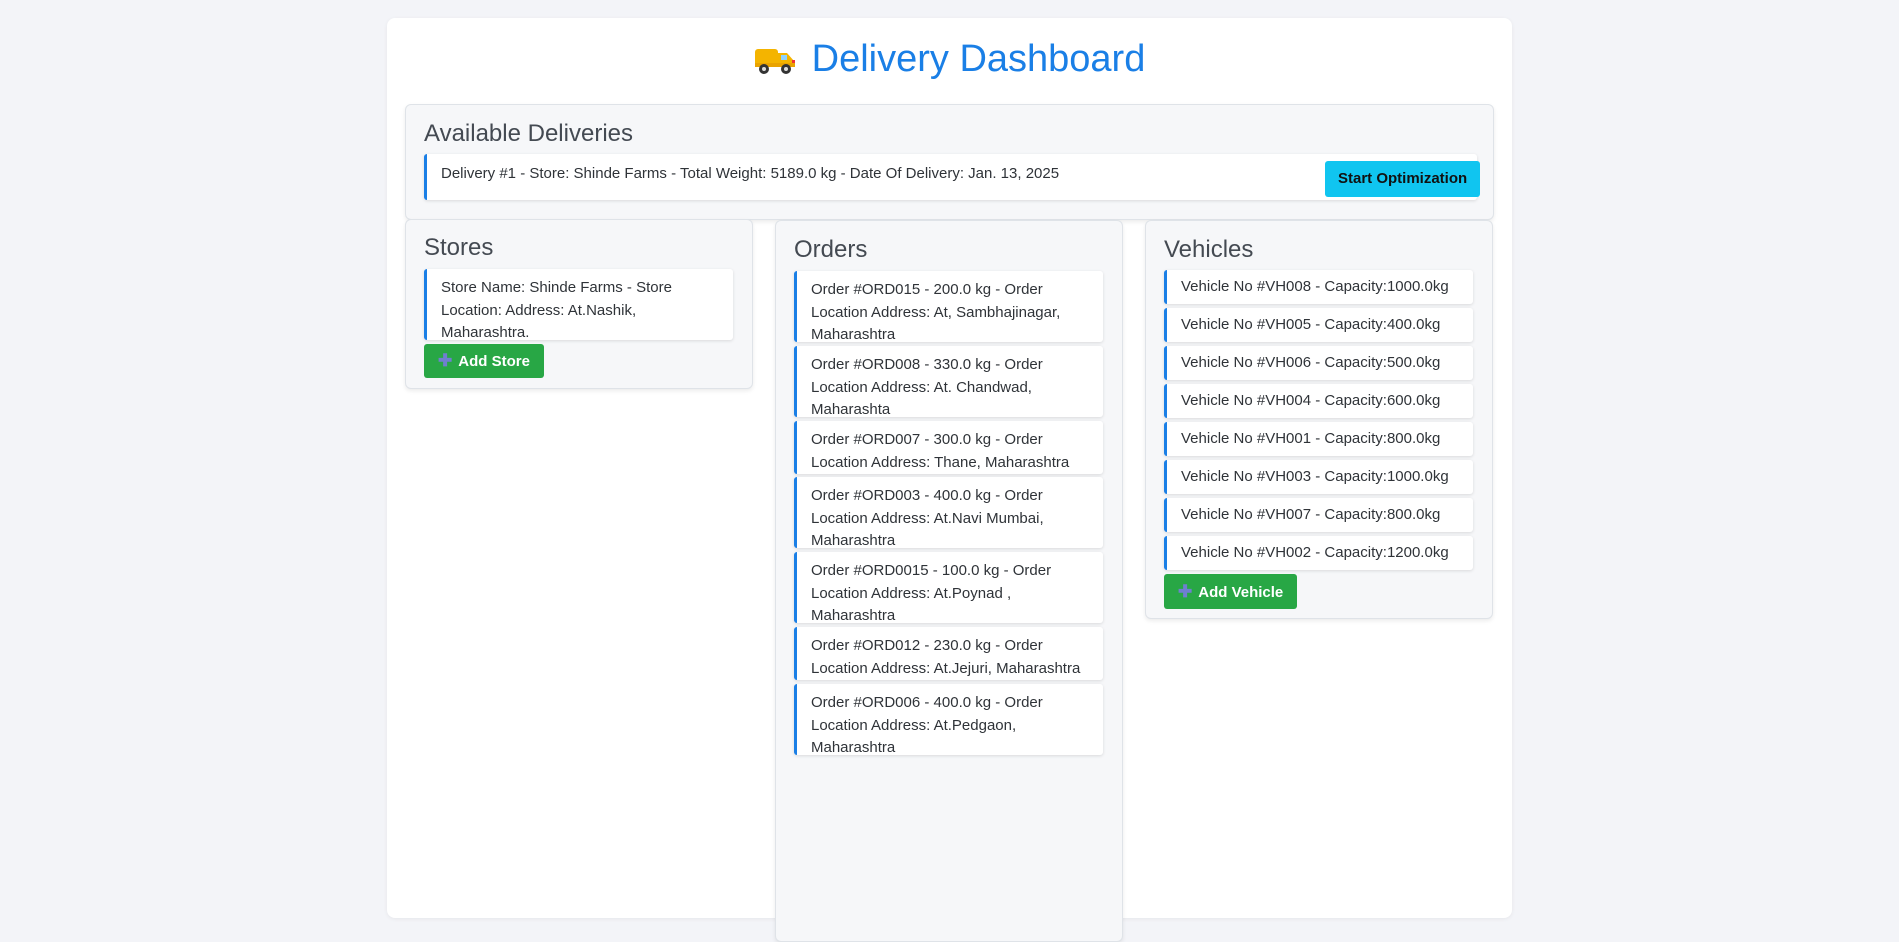 The width and height of the screenshot is (1899, 942). What do you see at coordinates (494, 361) in the screenshot?
I see `add-store-label: Add Store` at bounding box center [494, 361].